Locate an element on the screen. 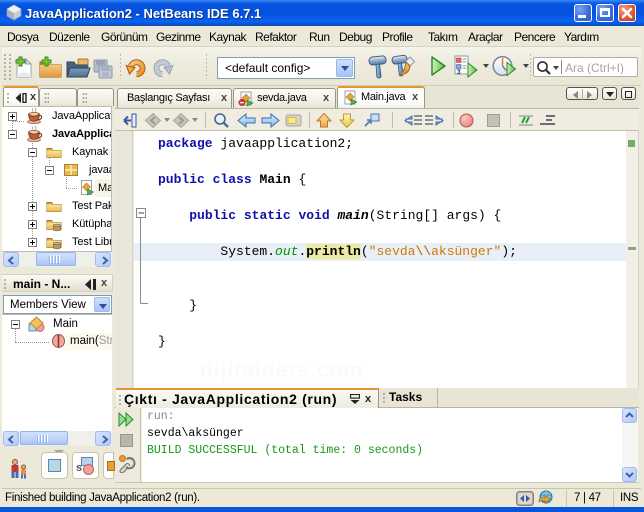  svg-text: 3 is located at coordinates (459, 72).